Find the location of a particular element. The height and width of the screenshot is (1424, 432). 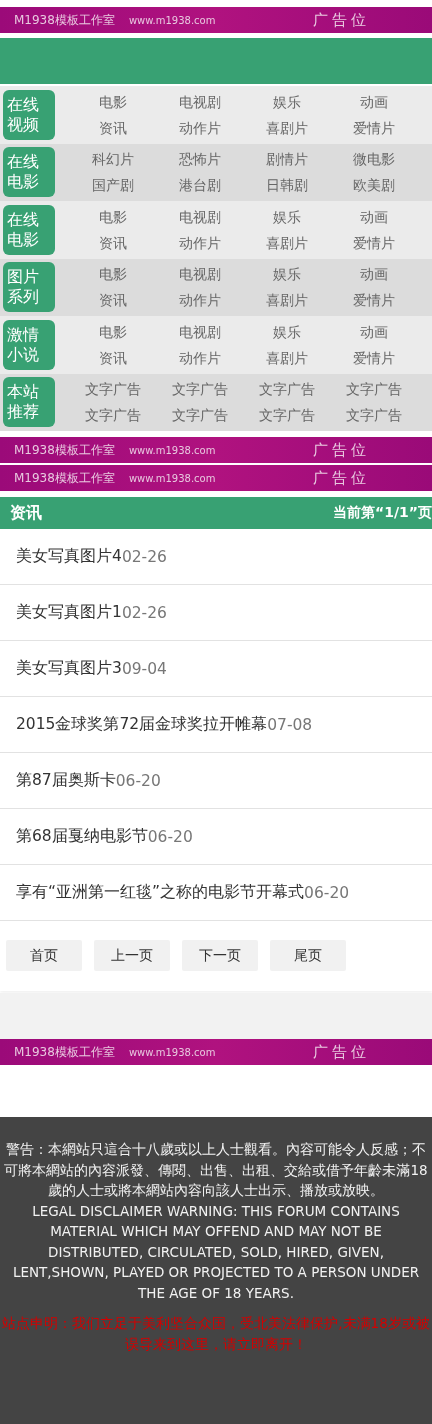

item-date: 07-08 is located at coordinates (290, 724).